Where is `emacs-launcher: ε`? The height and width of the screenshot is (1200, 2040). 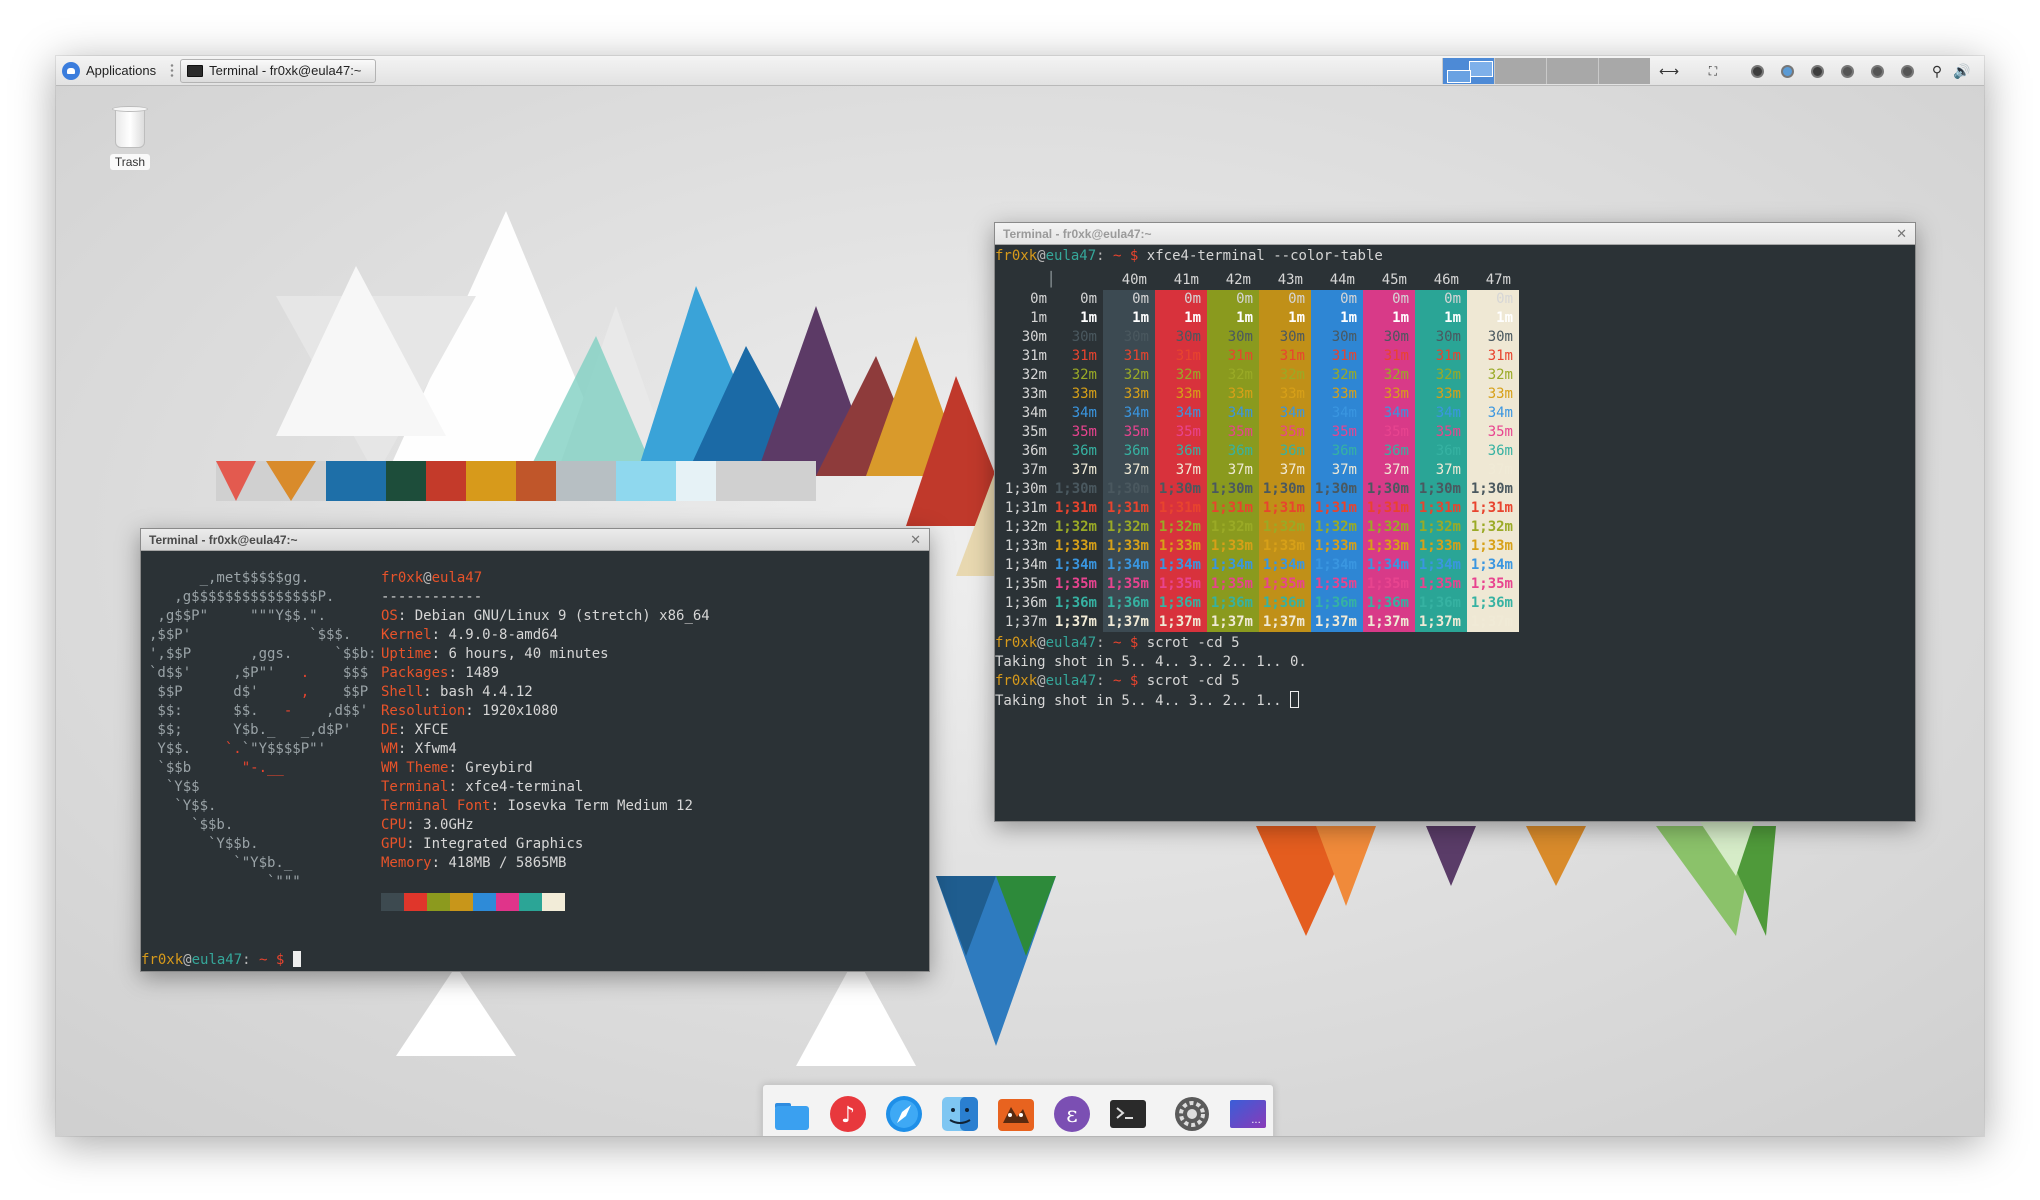 emacs-launcher: ε is located at coordinates (1072, 1114).